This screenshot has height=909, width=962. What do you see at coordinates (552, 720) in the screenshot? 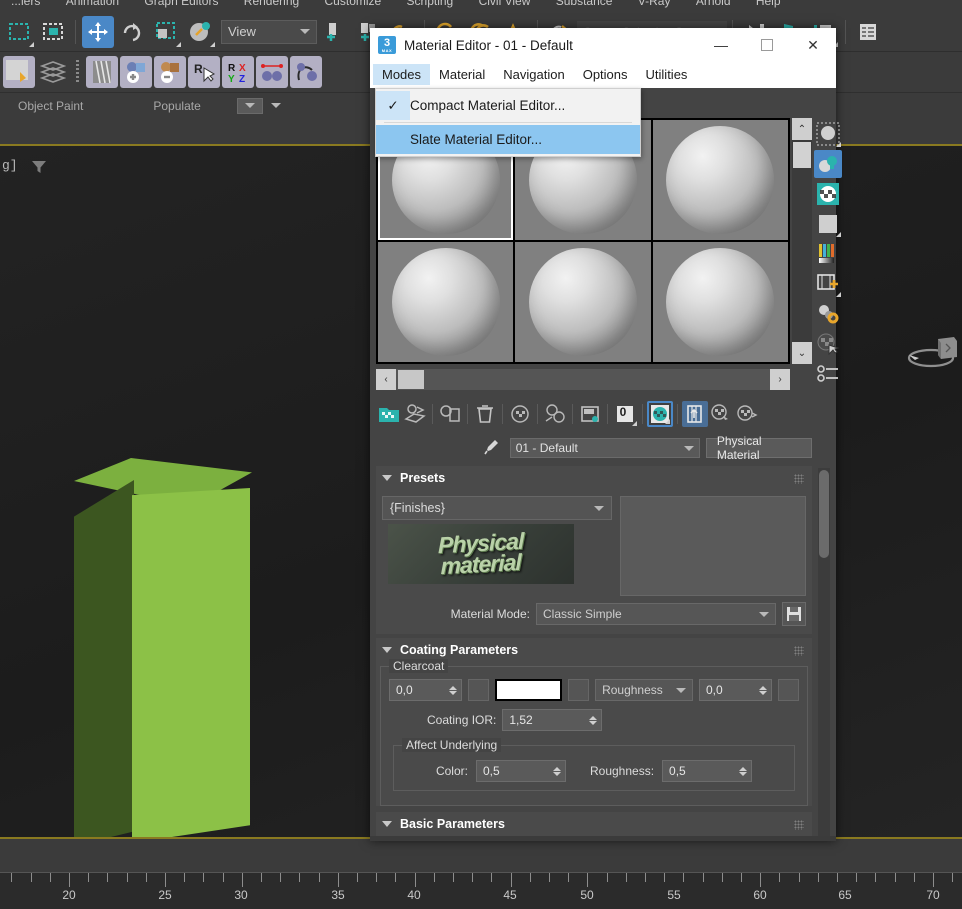
I see `coating-ior-spinner: 1,52` at bounding box center [552, 720].